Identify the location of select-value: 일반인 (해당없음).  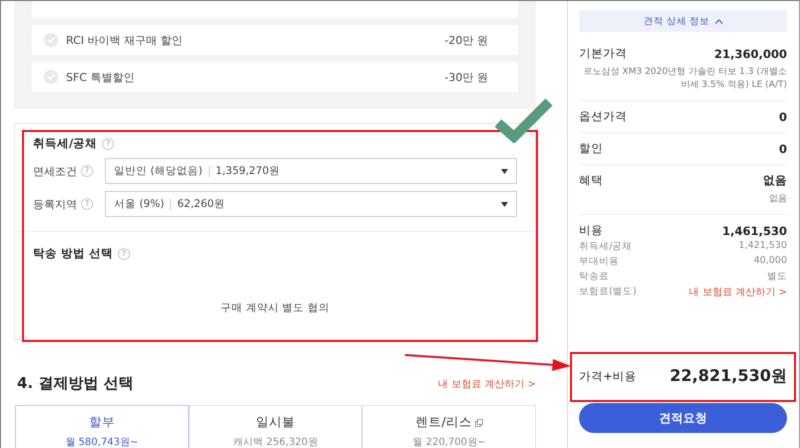
(158, 171).